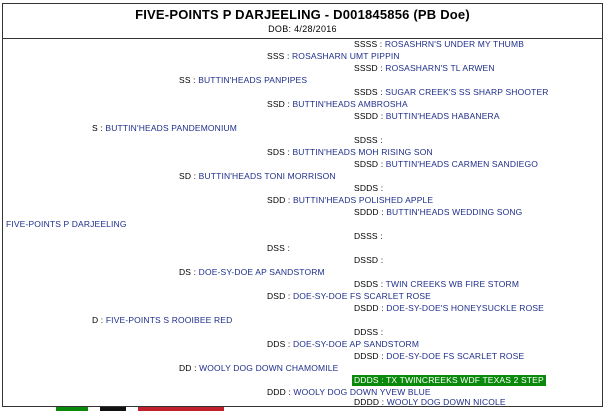 Image resolution: width=610 pixels, height=411 pixels. Describe the element at coordinates (302, 29) in the screenshot. I see `date-of-birth: DOB: 4/28/2016` at that location.